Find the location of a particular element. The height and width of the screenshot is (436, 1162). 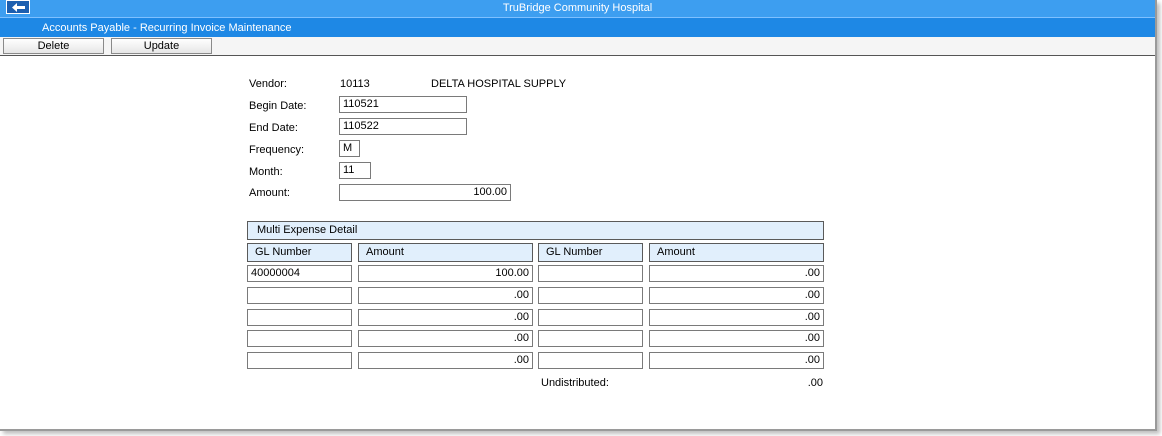

amount-header-2: Amount is located at coordinates (736, 252).